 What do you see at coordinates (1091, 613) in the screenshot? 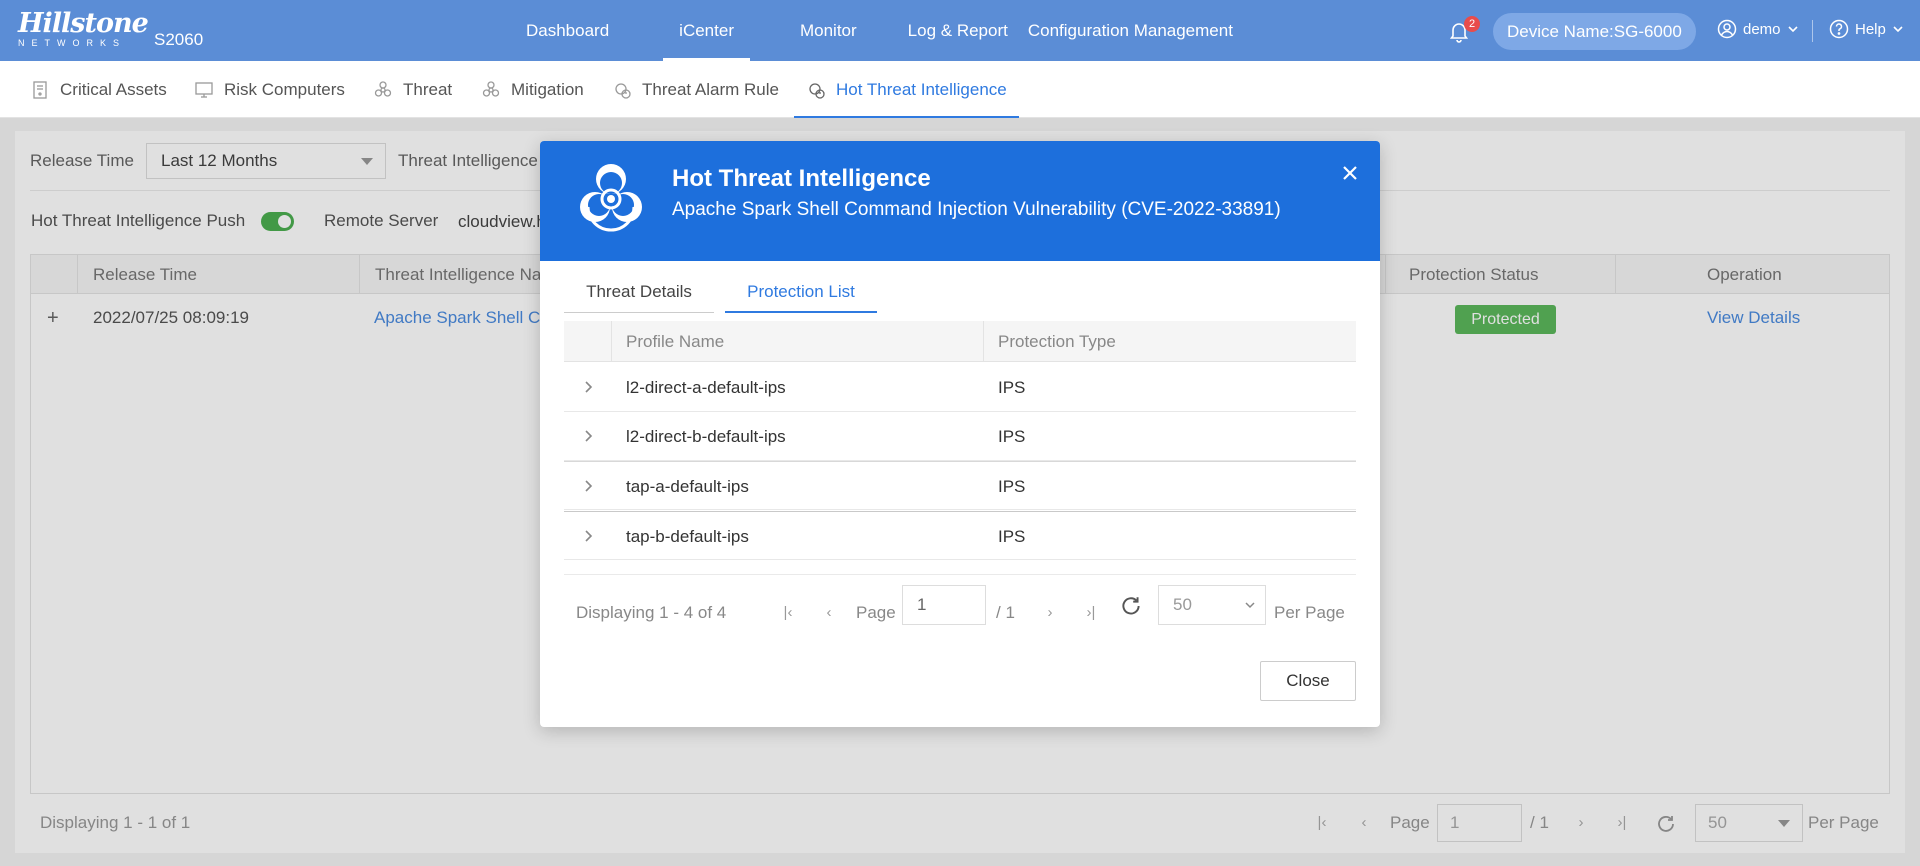
I see `last-page-icon: ›|` at bounding box center [1091, 613].